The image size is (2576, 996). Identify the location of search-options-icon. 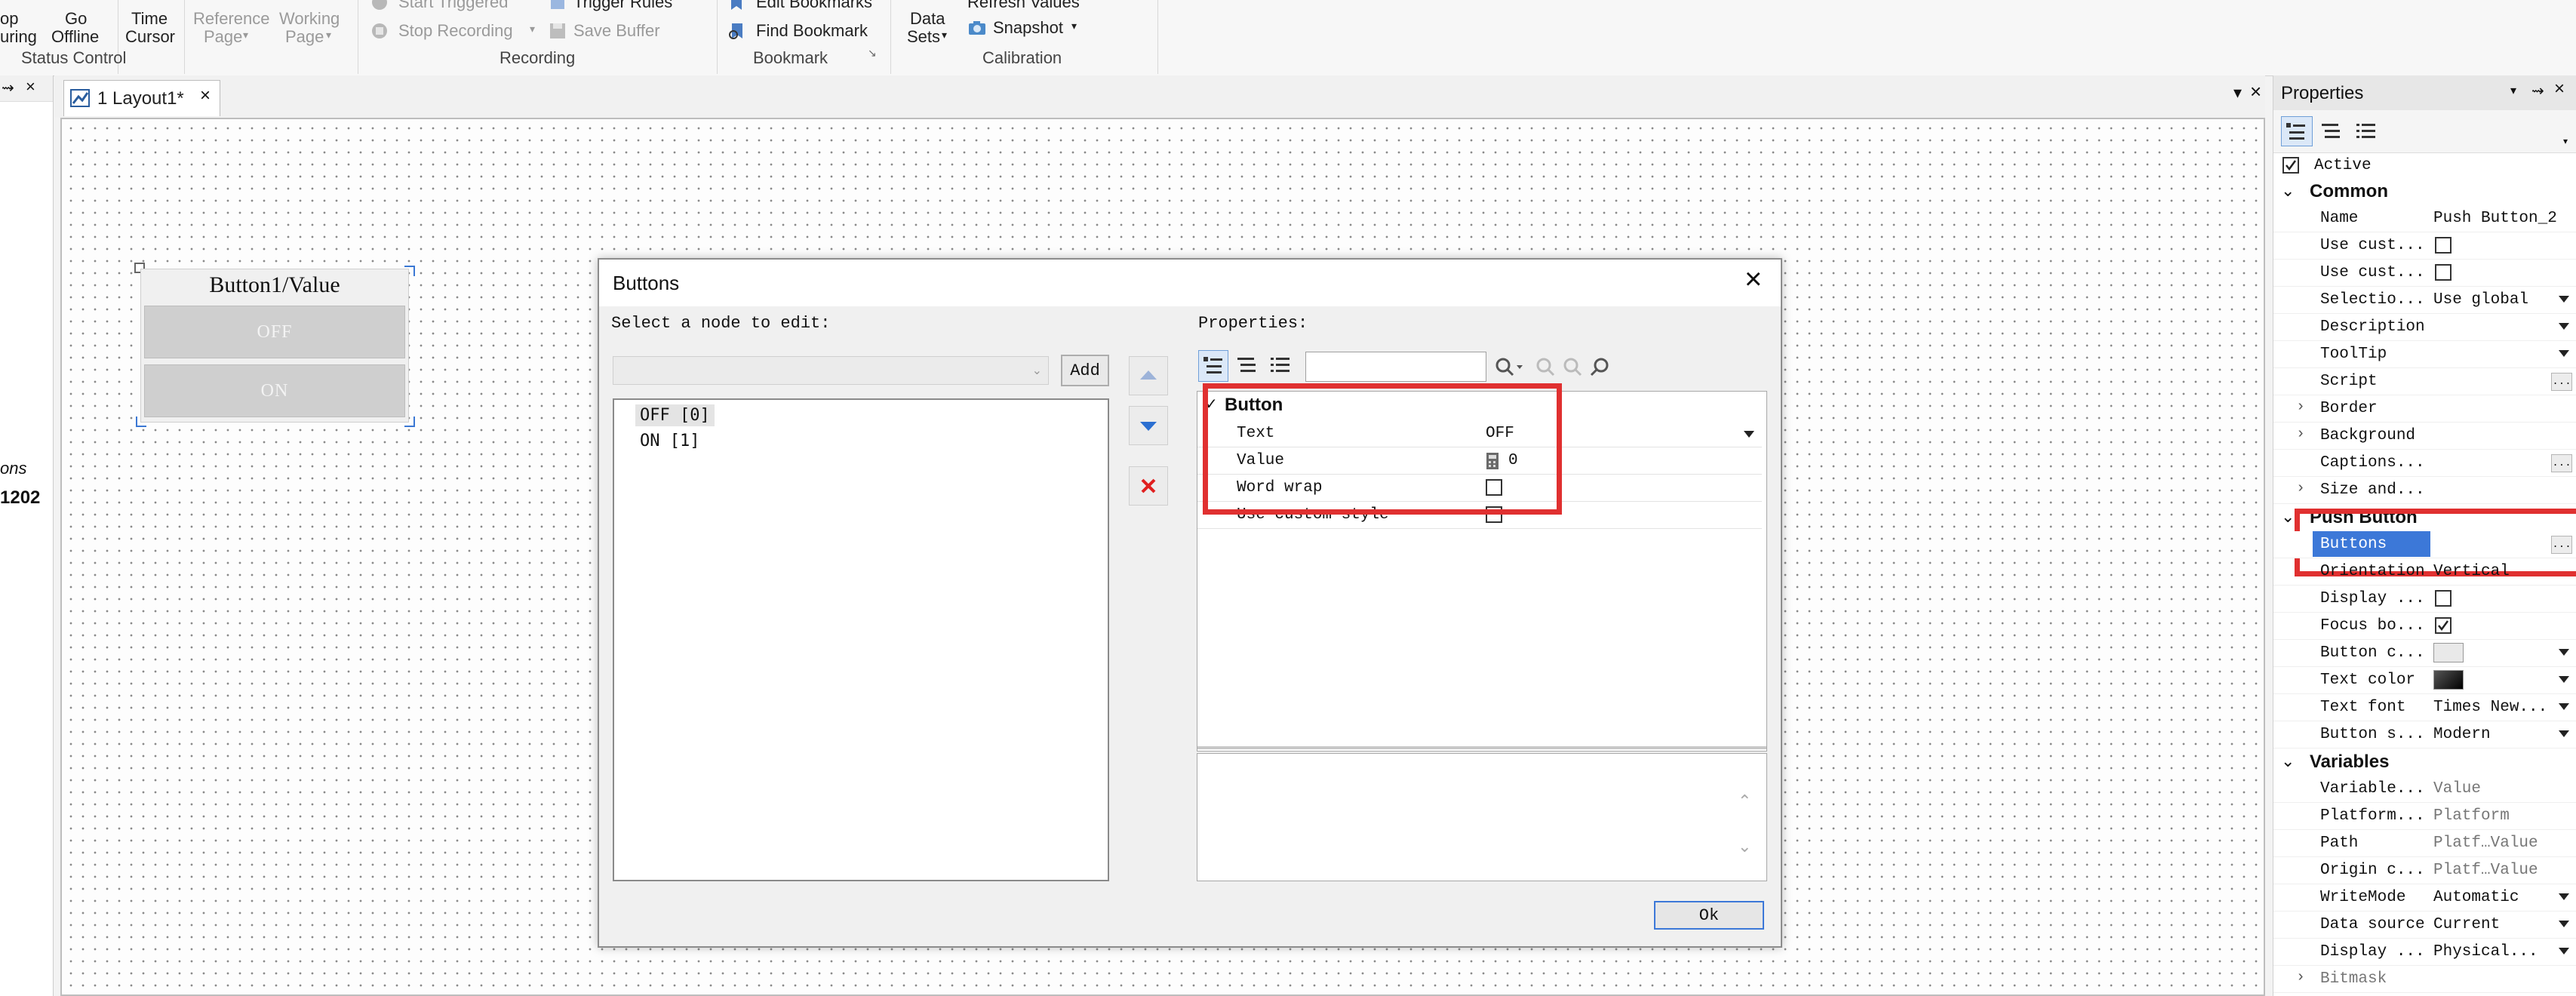
(1509, 368).